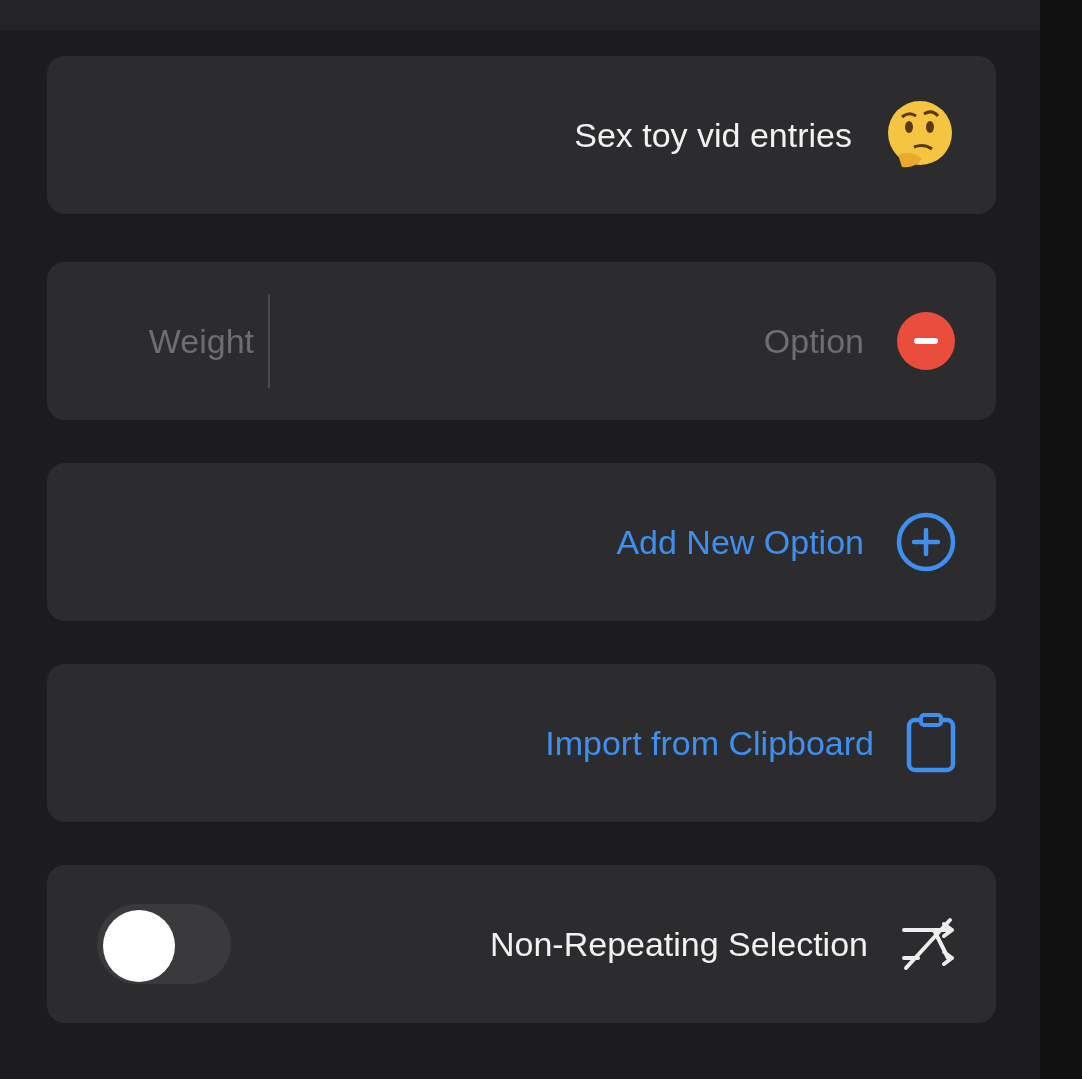 The width and height of the screenshot is (1082, 1079). What do you see at coordinates (184, 341) in the screenshot?
I see `weight-field: Weight` at bounding box center [184, 341].